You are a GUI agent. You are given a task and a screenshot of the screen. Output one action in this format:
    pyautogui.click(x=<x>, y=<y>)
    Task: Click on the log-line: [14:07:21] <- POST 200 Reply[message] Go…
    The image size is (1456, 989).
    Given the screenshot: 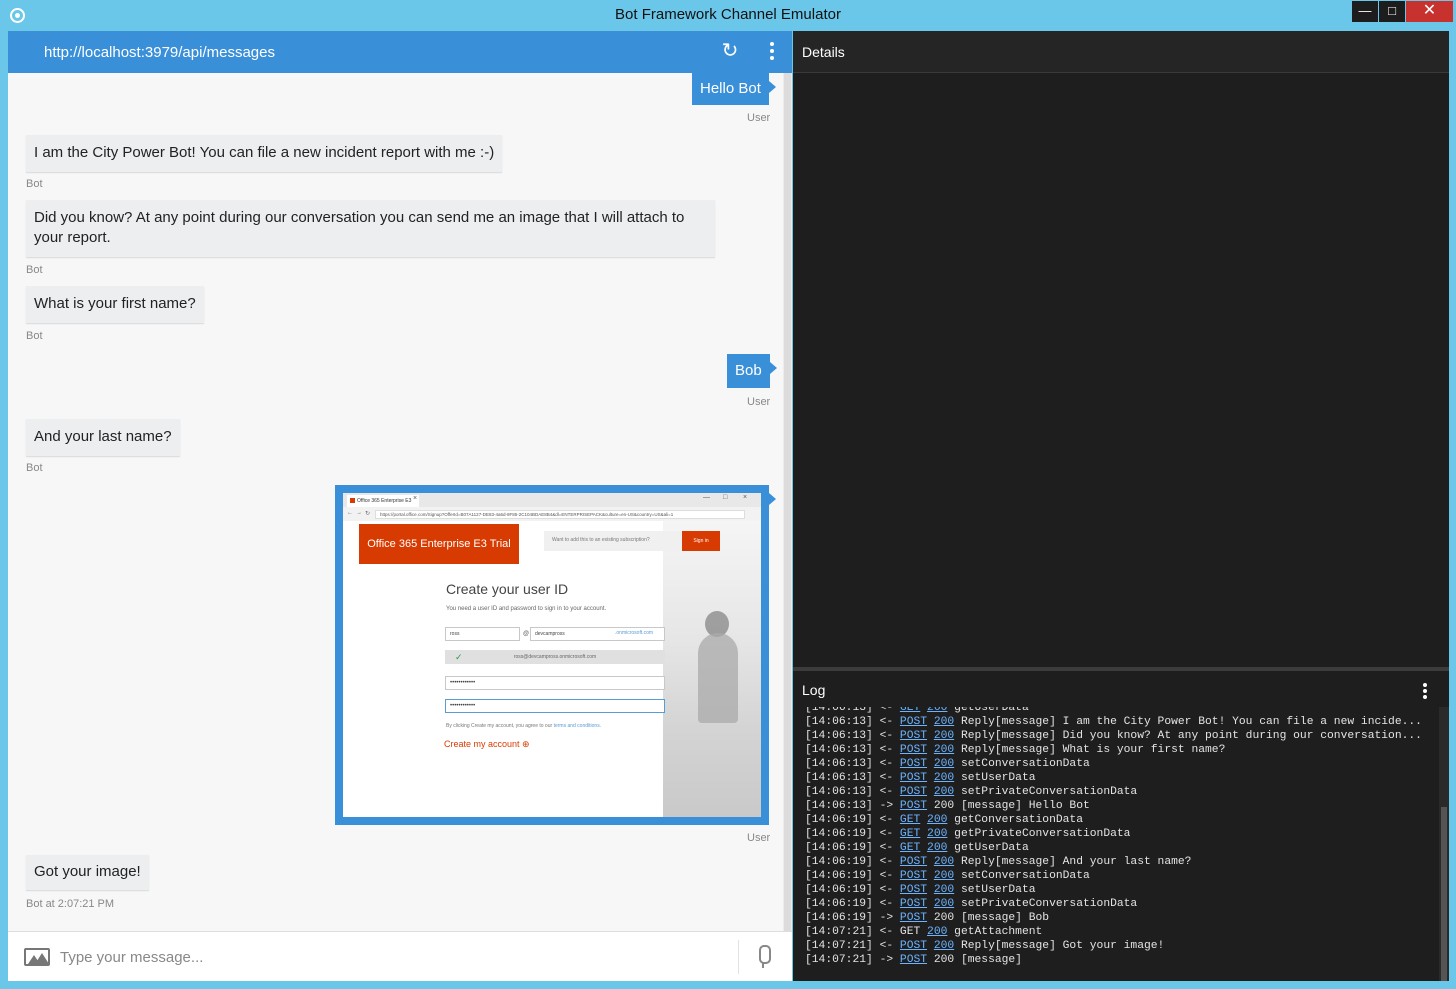 What is the action you would take?
    pyautogui.click(x=1113, y=946)
    